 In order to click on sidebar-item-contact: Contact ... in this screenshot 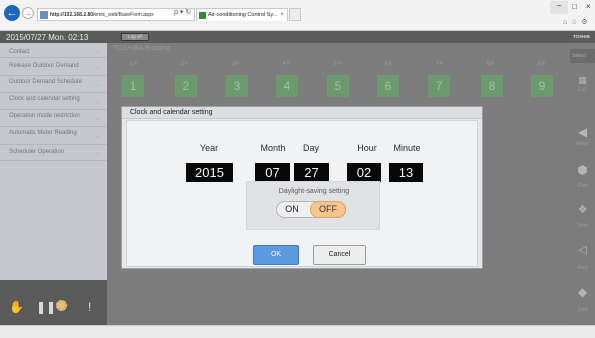, I will do `click(53, 52)`.